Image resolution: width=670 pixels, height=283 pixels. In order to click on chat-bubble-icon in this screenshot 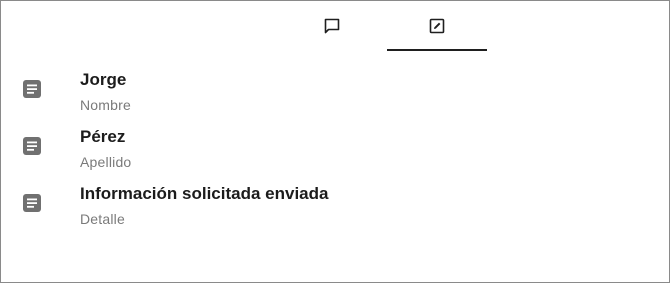, I will do `click(332, 26)`.